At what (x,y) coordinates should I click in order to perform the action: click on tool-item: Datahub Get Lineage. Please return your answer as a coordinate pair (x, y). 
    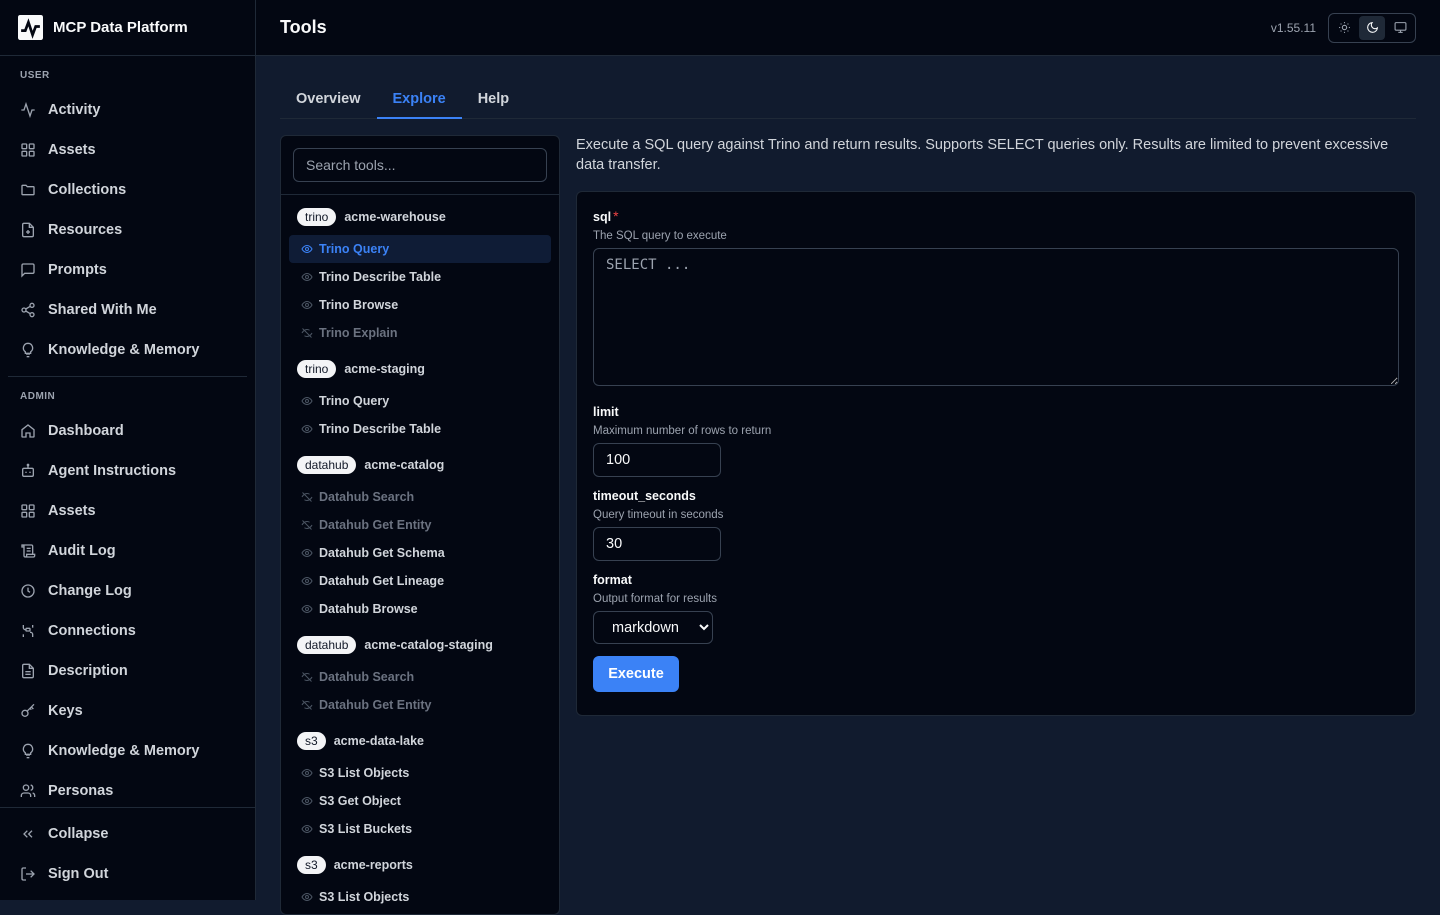
    Looking at the image, I should click on (420, 581).